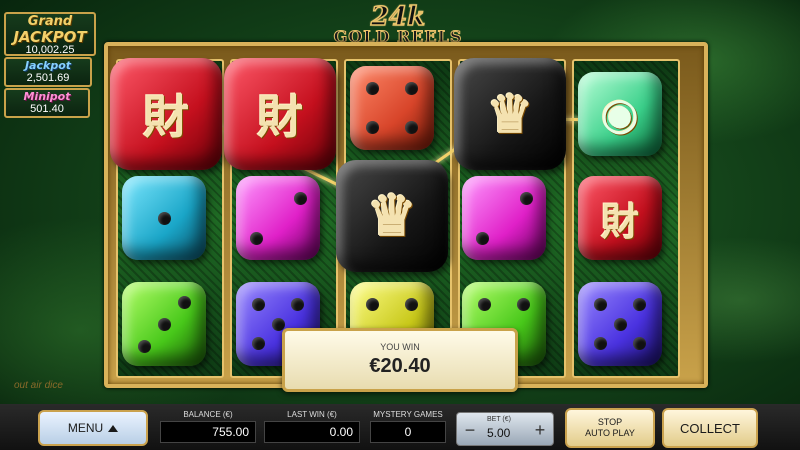 The image size is (800, 450). What do you see at coordinates (610, 422) in the screenshot?
I see `stop-label: STOP` at bounding box center [610, 422].